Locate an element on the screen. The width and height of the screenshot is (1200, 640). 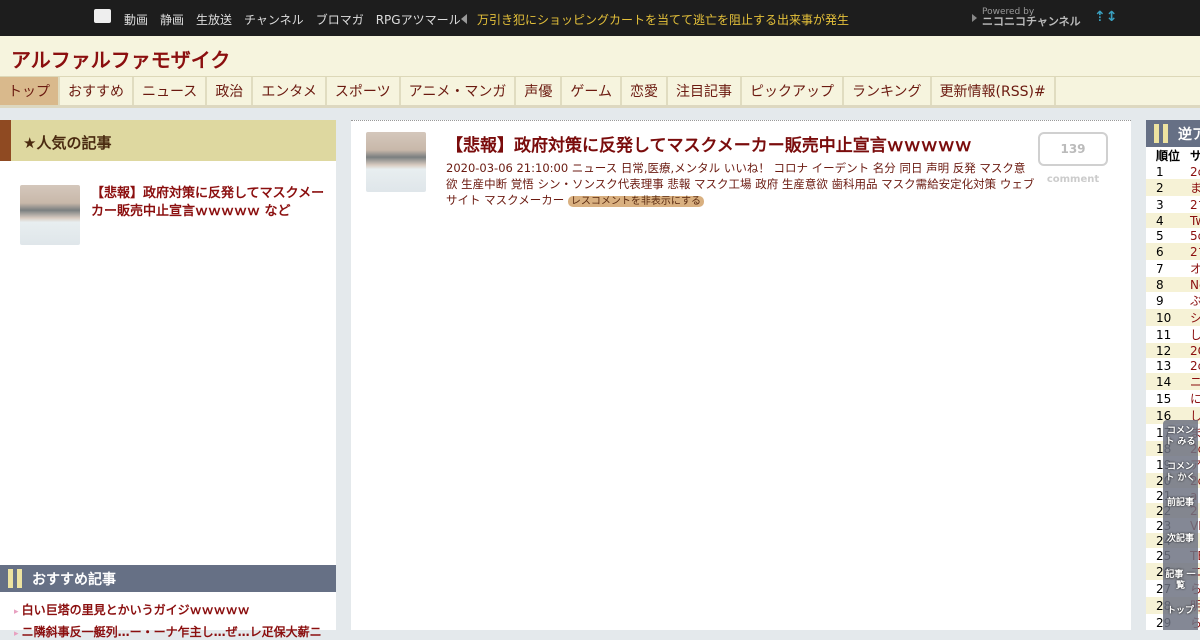
recommended-heading: おすすめ記事 is located at coordinates (168, 578).